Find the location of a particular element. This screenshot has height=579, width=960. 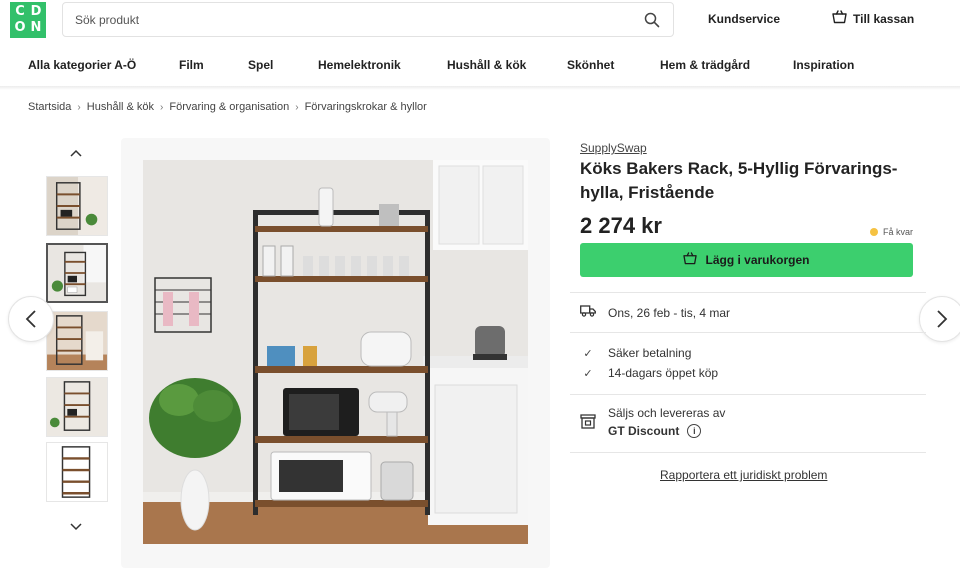

add-to-cart-button: Lägg i varukorgen is located at coordinates (746, 260).